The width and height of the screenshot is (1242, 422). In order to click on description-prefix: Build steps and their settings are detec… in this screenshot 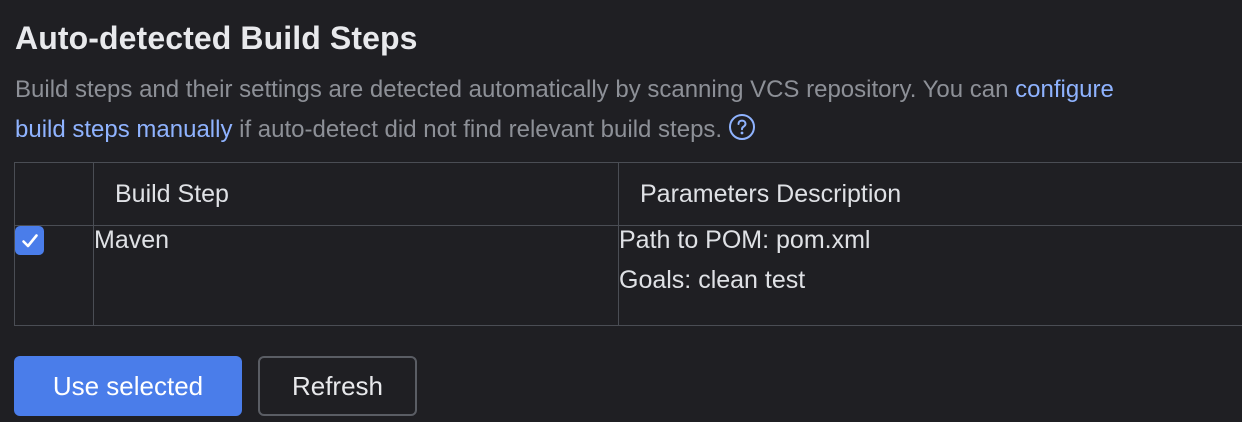, I will do `click(515, 89)`.